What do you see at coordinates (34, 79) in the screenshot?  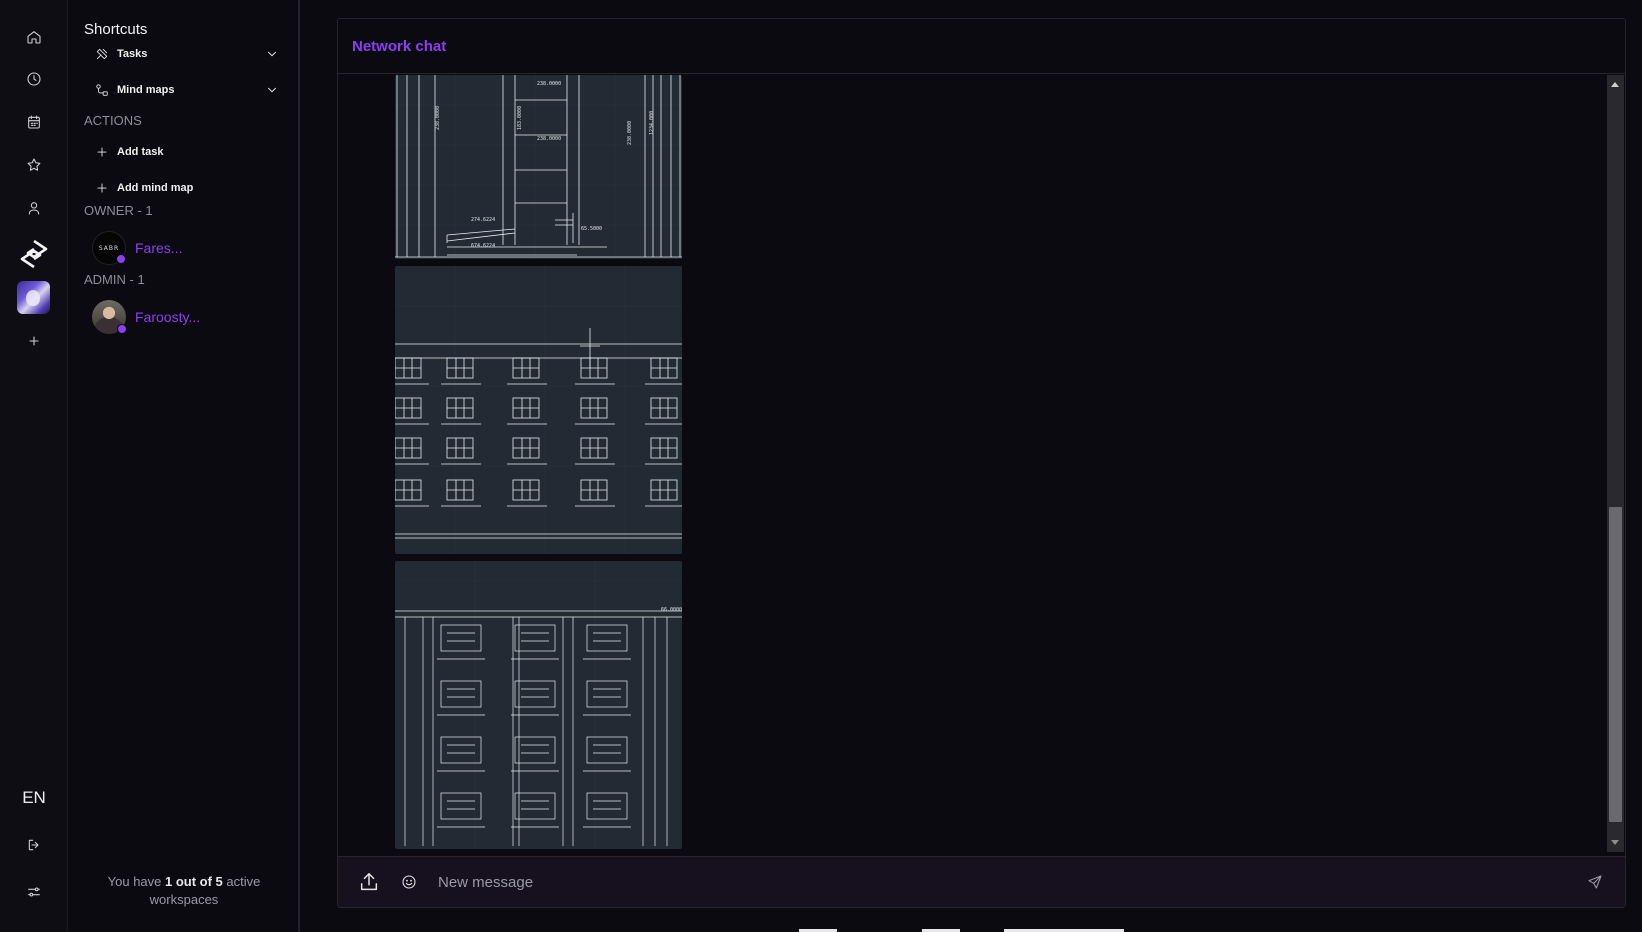 I see `clock-icon` at bounding box center [34, 79].